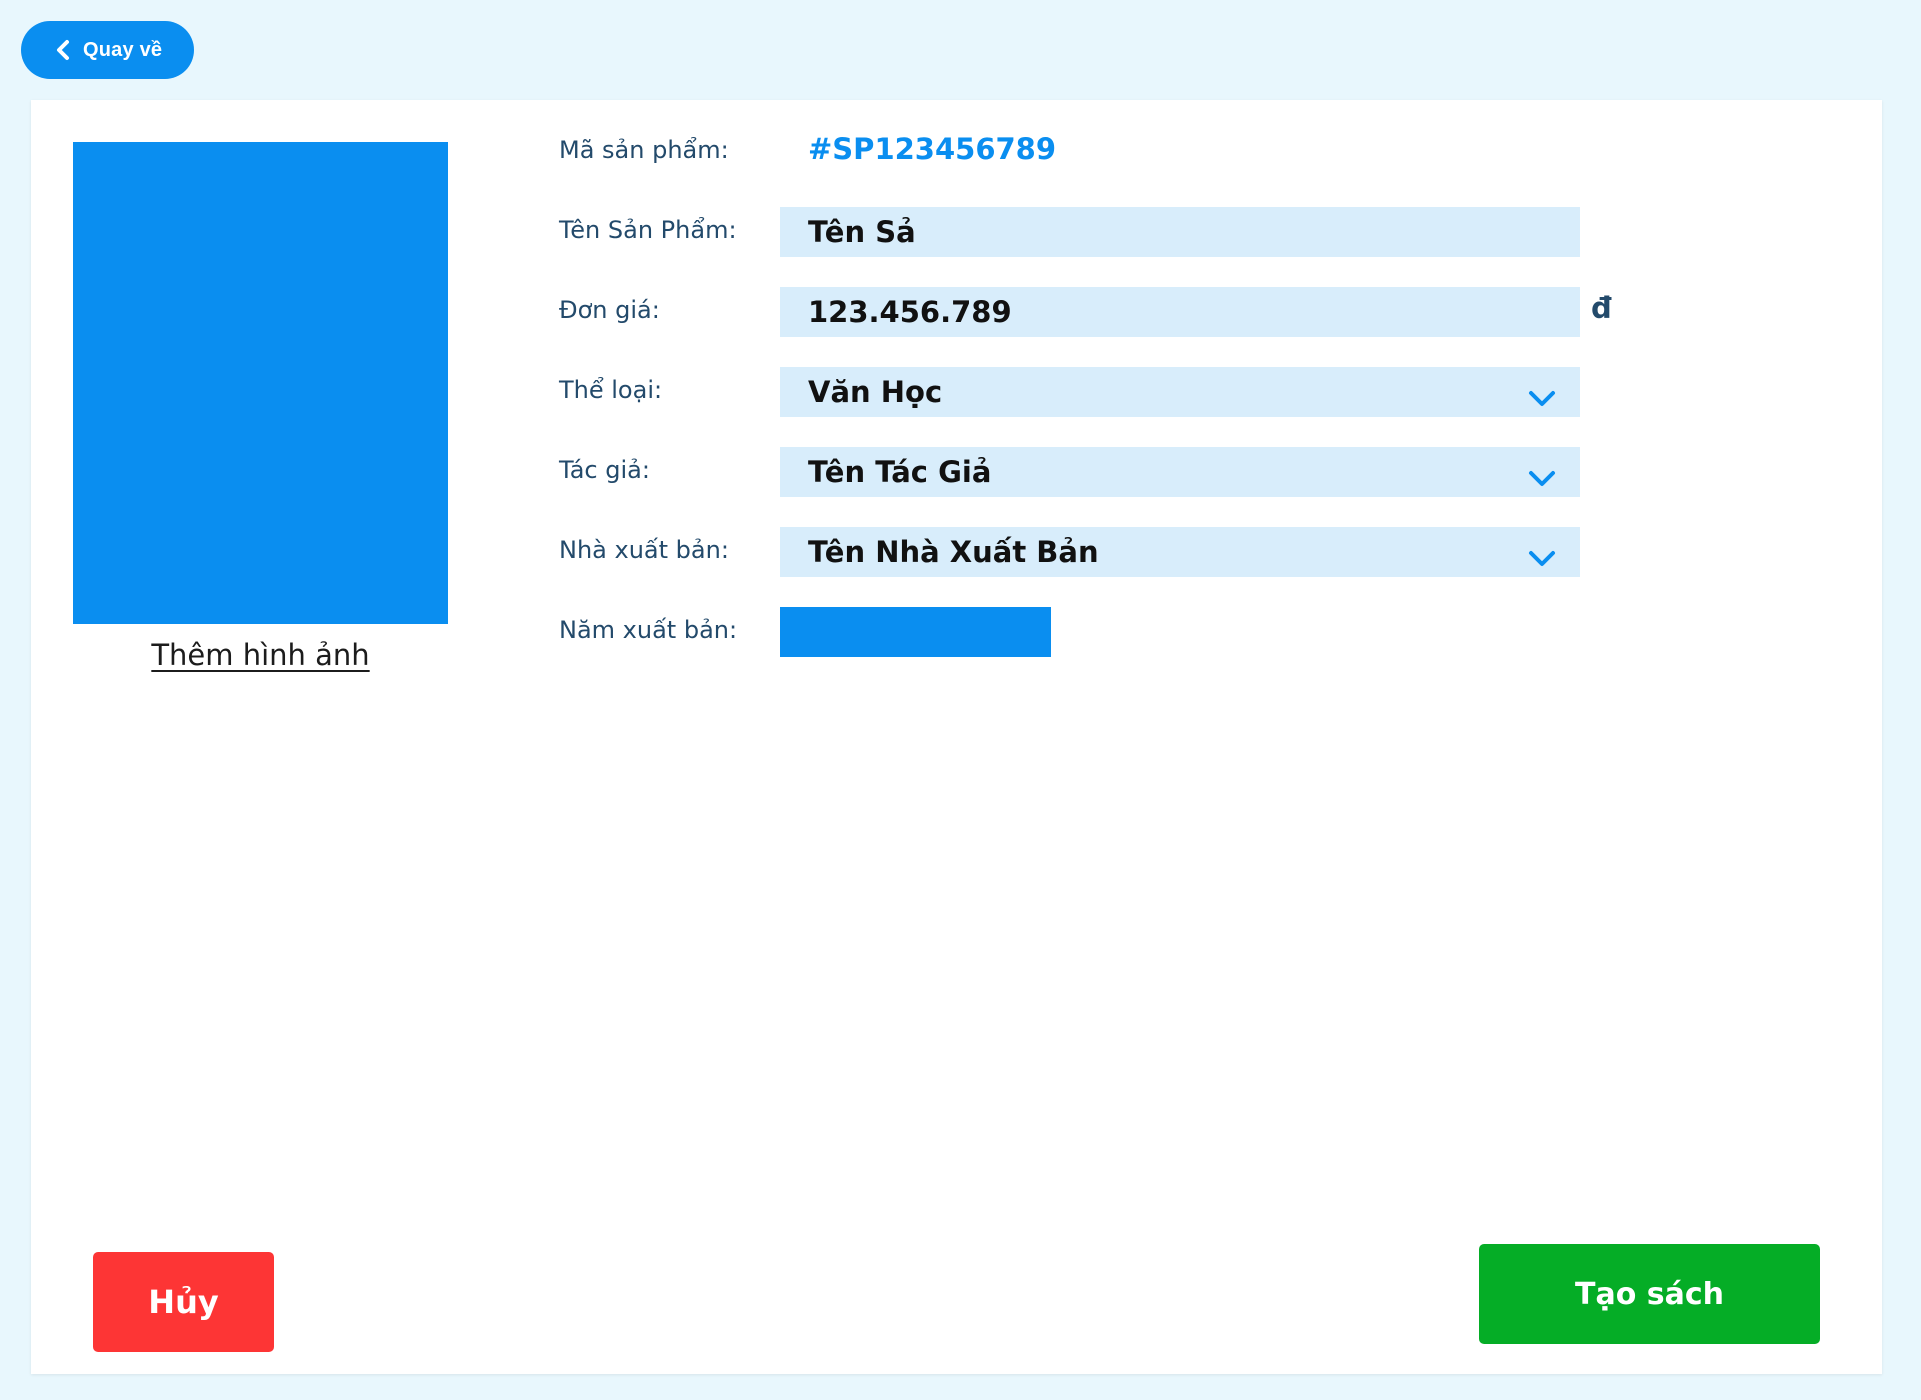 This screenshot has width=1921, height=1400. Describe the element at coordinates (604, 470) in the screenshot. I see `author-label: Tác giả:` at that location.